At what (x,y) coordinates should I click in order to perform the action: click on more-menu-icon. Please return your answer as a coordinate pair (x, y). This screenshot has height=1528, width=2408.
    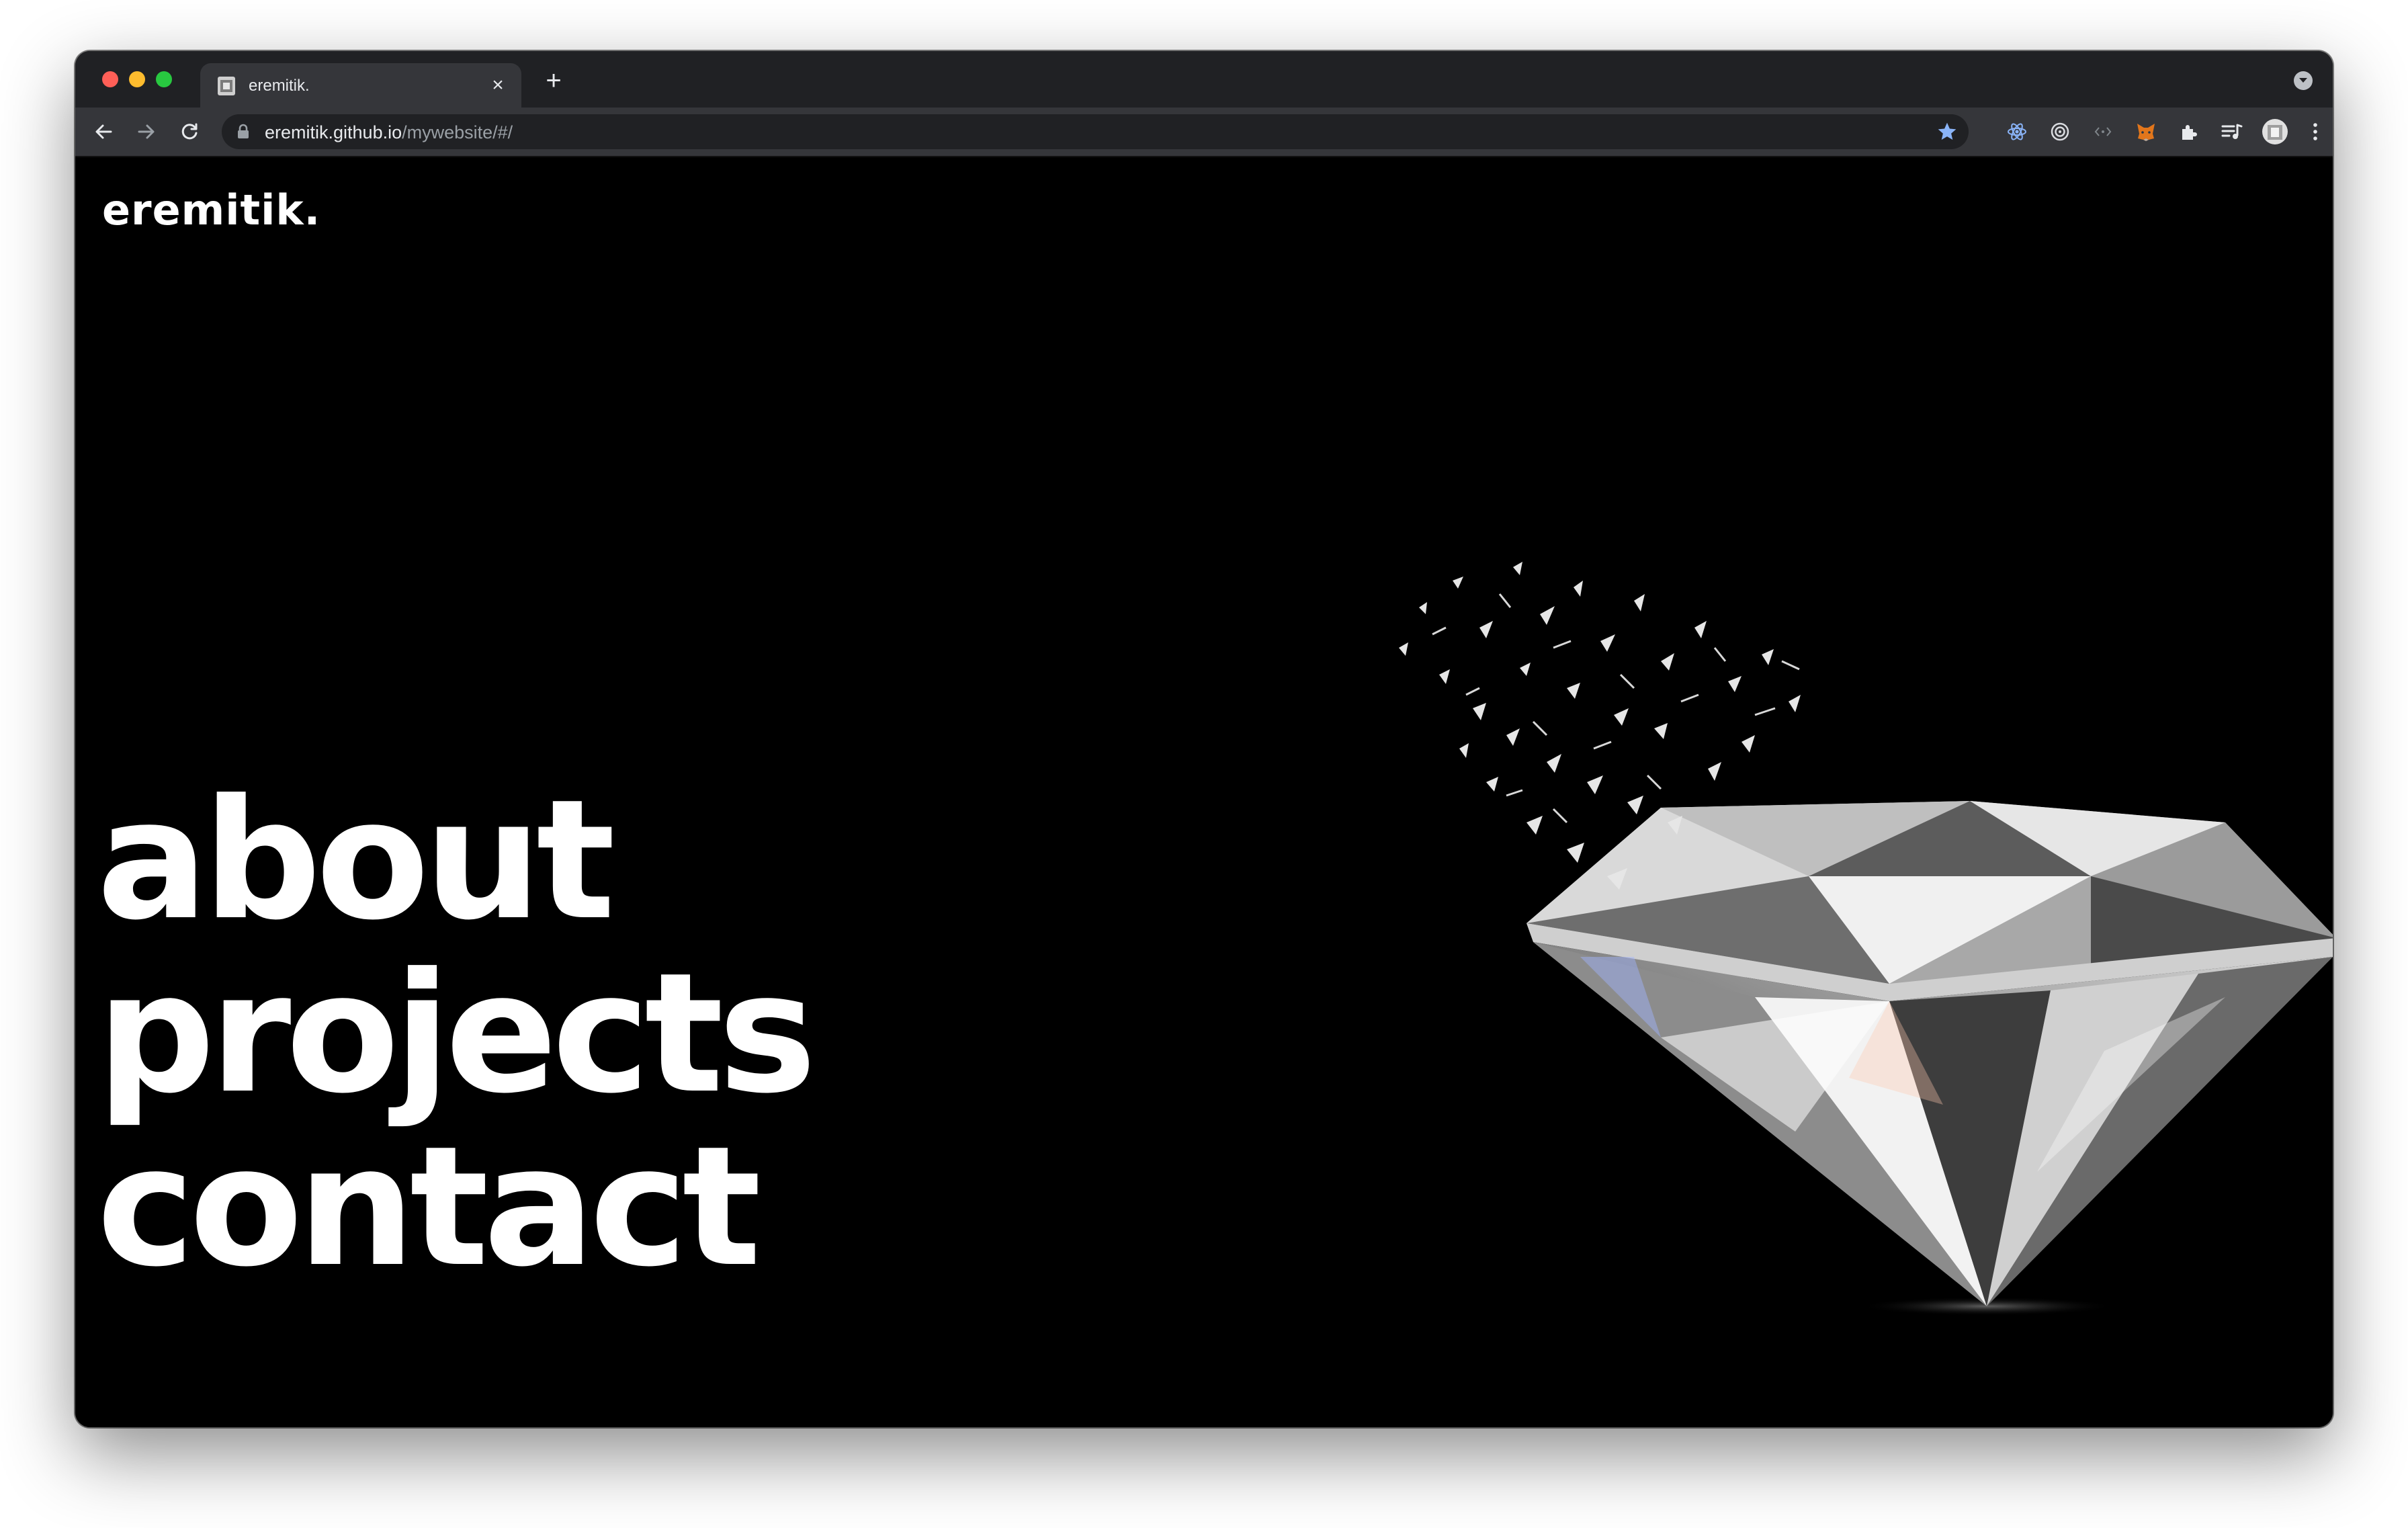
    Looking at the image, I should click on (2315, 131).